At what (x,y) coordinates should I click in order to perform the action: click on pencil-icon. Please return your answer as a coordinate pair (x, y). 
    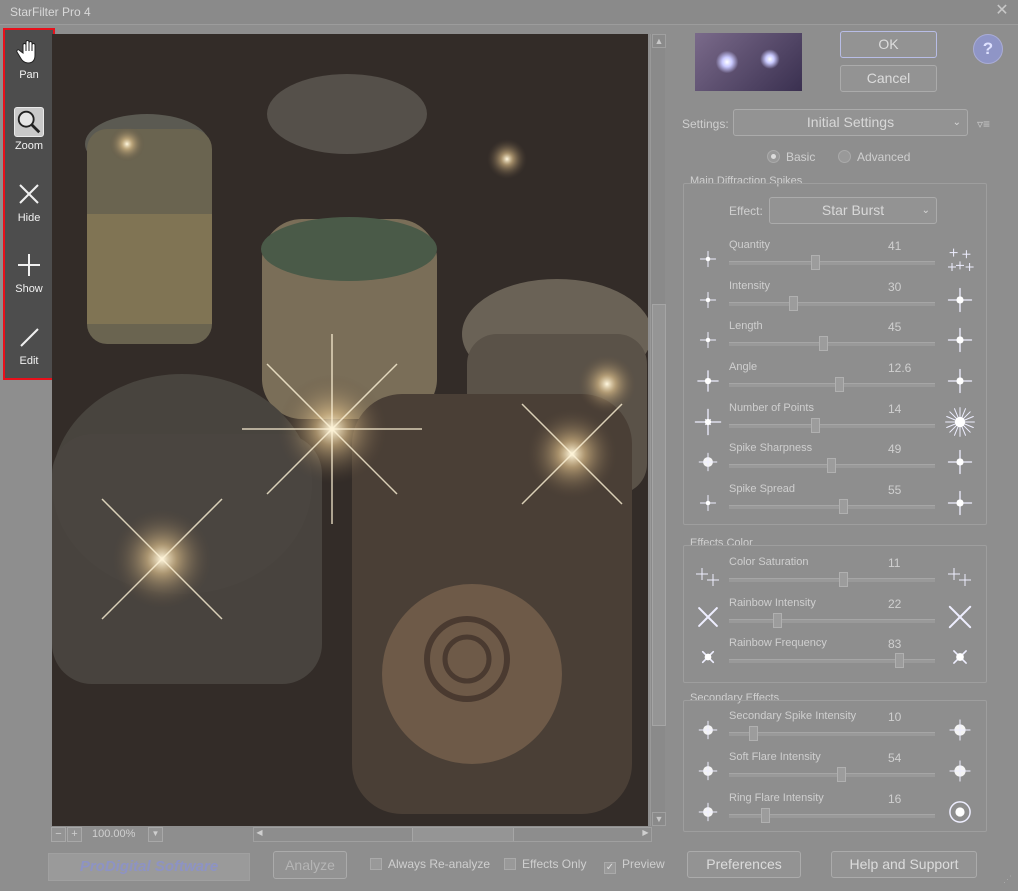
    Looking at the image, I should click on (29, 337).